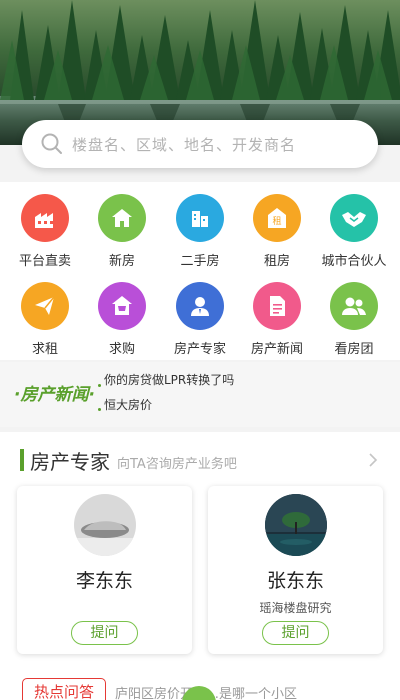 The height and width of the screenshot is (700, 400). What do you see at coordinates (276, 349) in the screenshot?
I see `grid-label: 房产新闻` at bounding box center [276, 349].